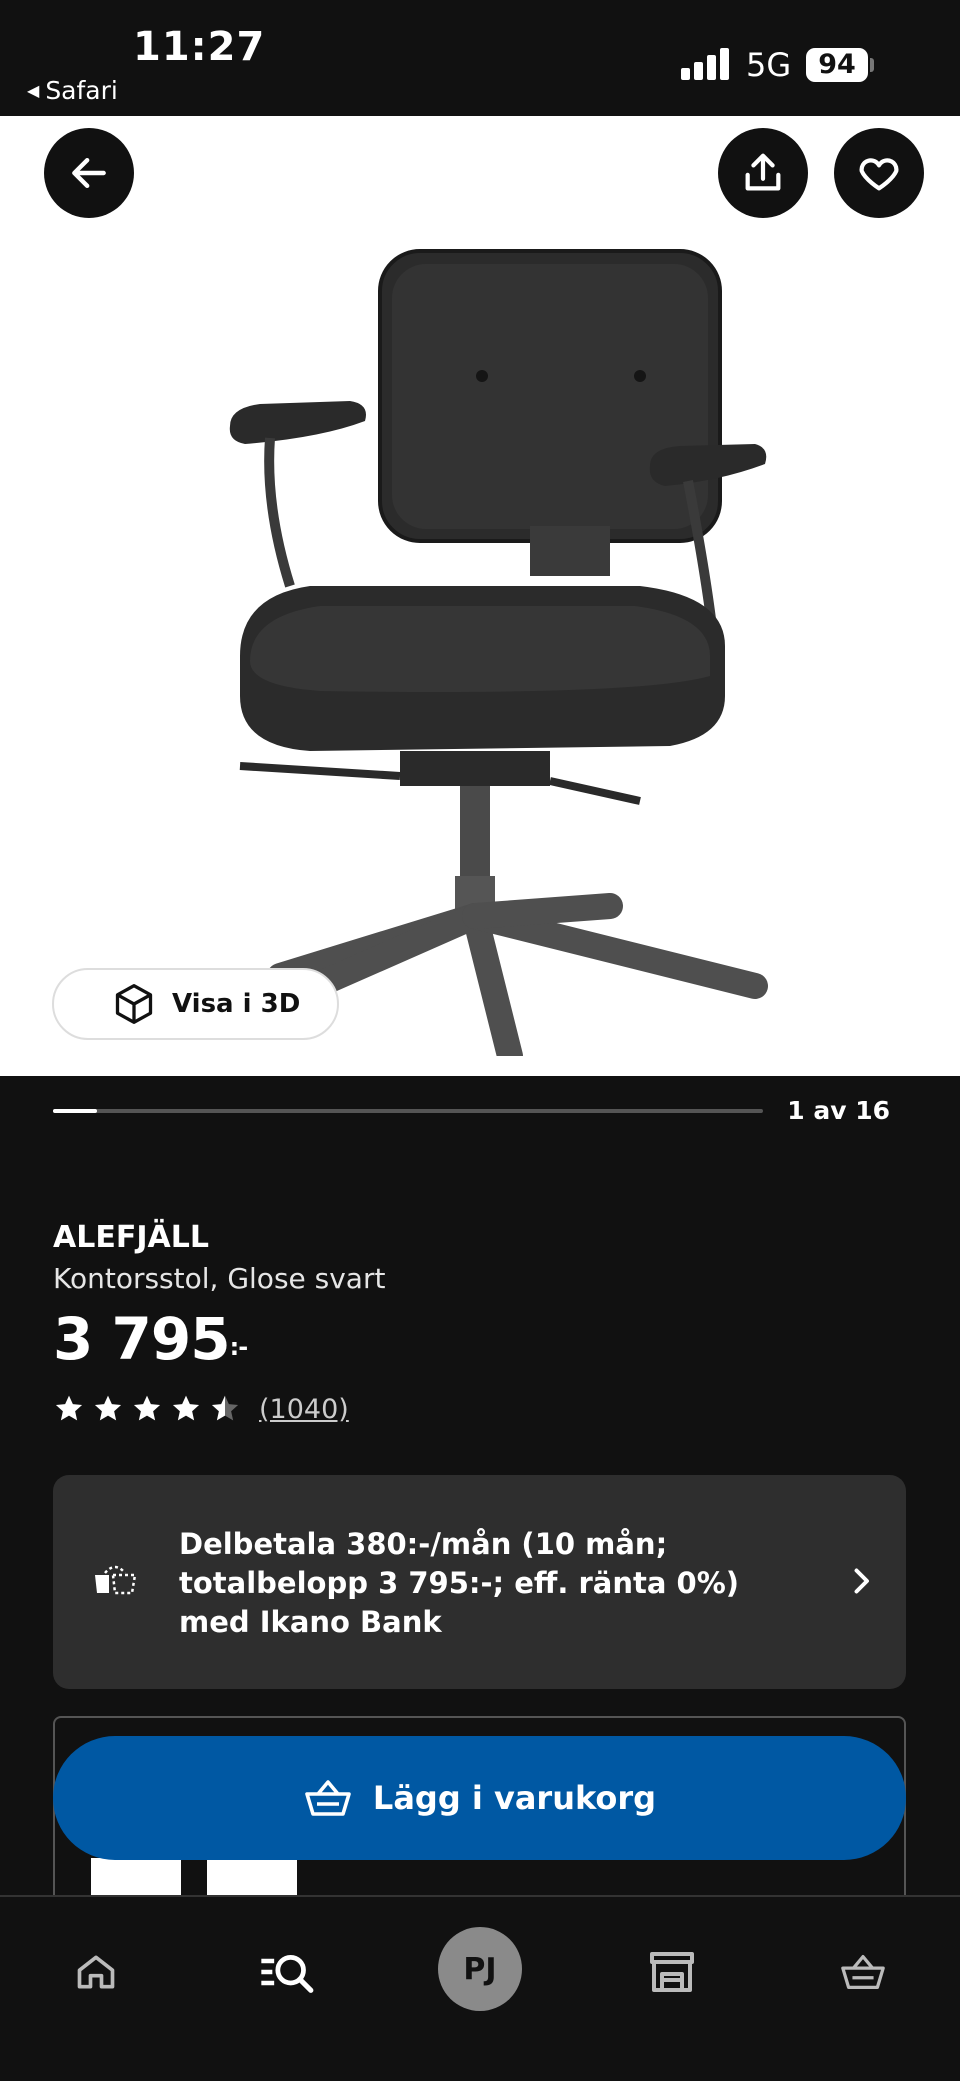  What do you see at coordinates (199, 47) in the screenshot?
I see `status-time: 11:27` at bounding box center [199, 47].